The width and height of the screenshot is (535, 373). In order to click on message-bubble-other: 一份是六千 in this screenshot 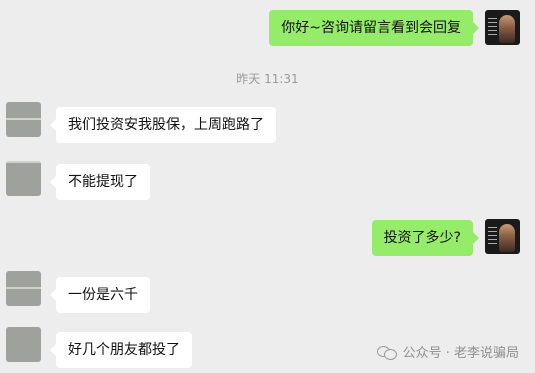, I will do `click(100, 295)`.